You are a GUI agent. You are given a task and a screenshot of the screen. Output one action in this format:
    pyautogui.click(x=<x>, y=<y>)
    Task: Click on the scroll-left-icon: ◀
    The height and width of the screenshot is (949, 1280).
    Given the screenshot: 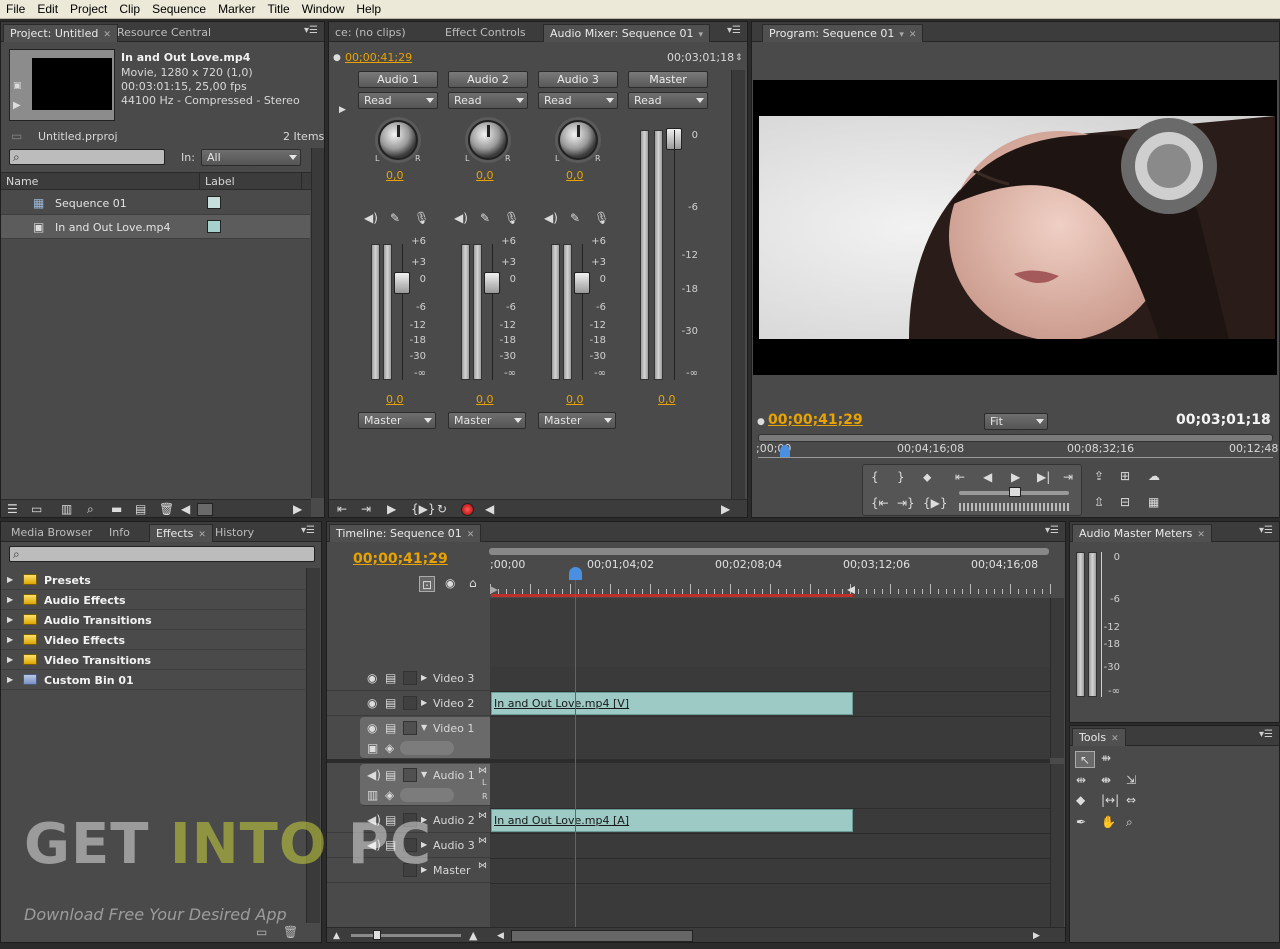 What is the action you would take?
    pyautogui.click(x=489, y=509)
    